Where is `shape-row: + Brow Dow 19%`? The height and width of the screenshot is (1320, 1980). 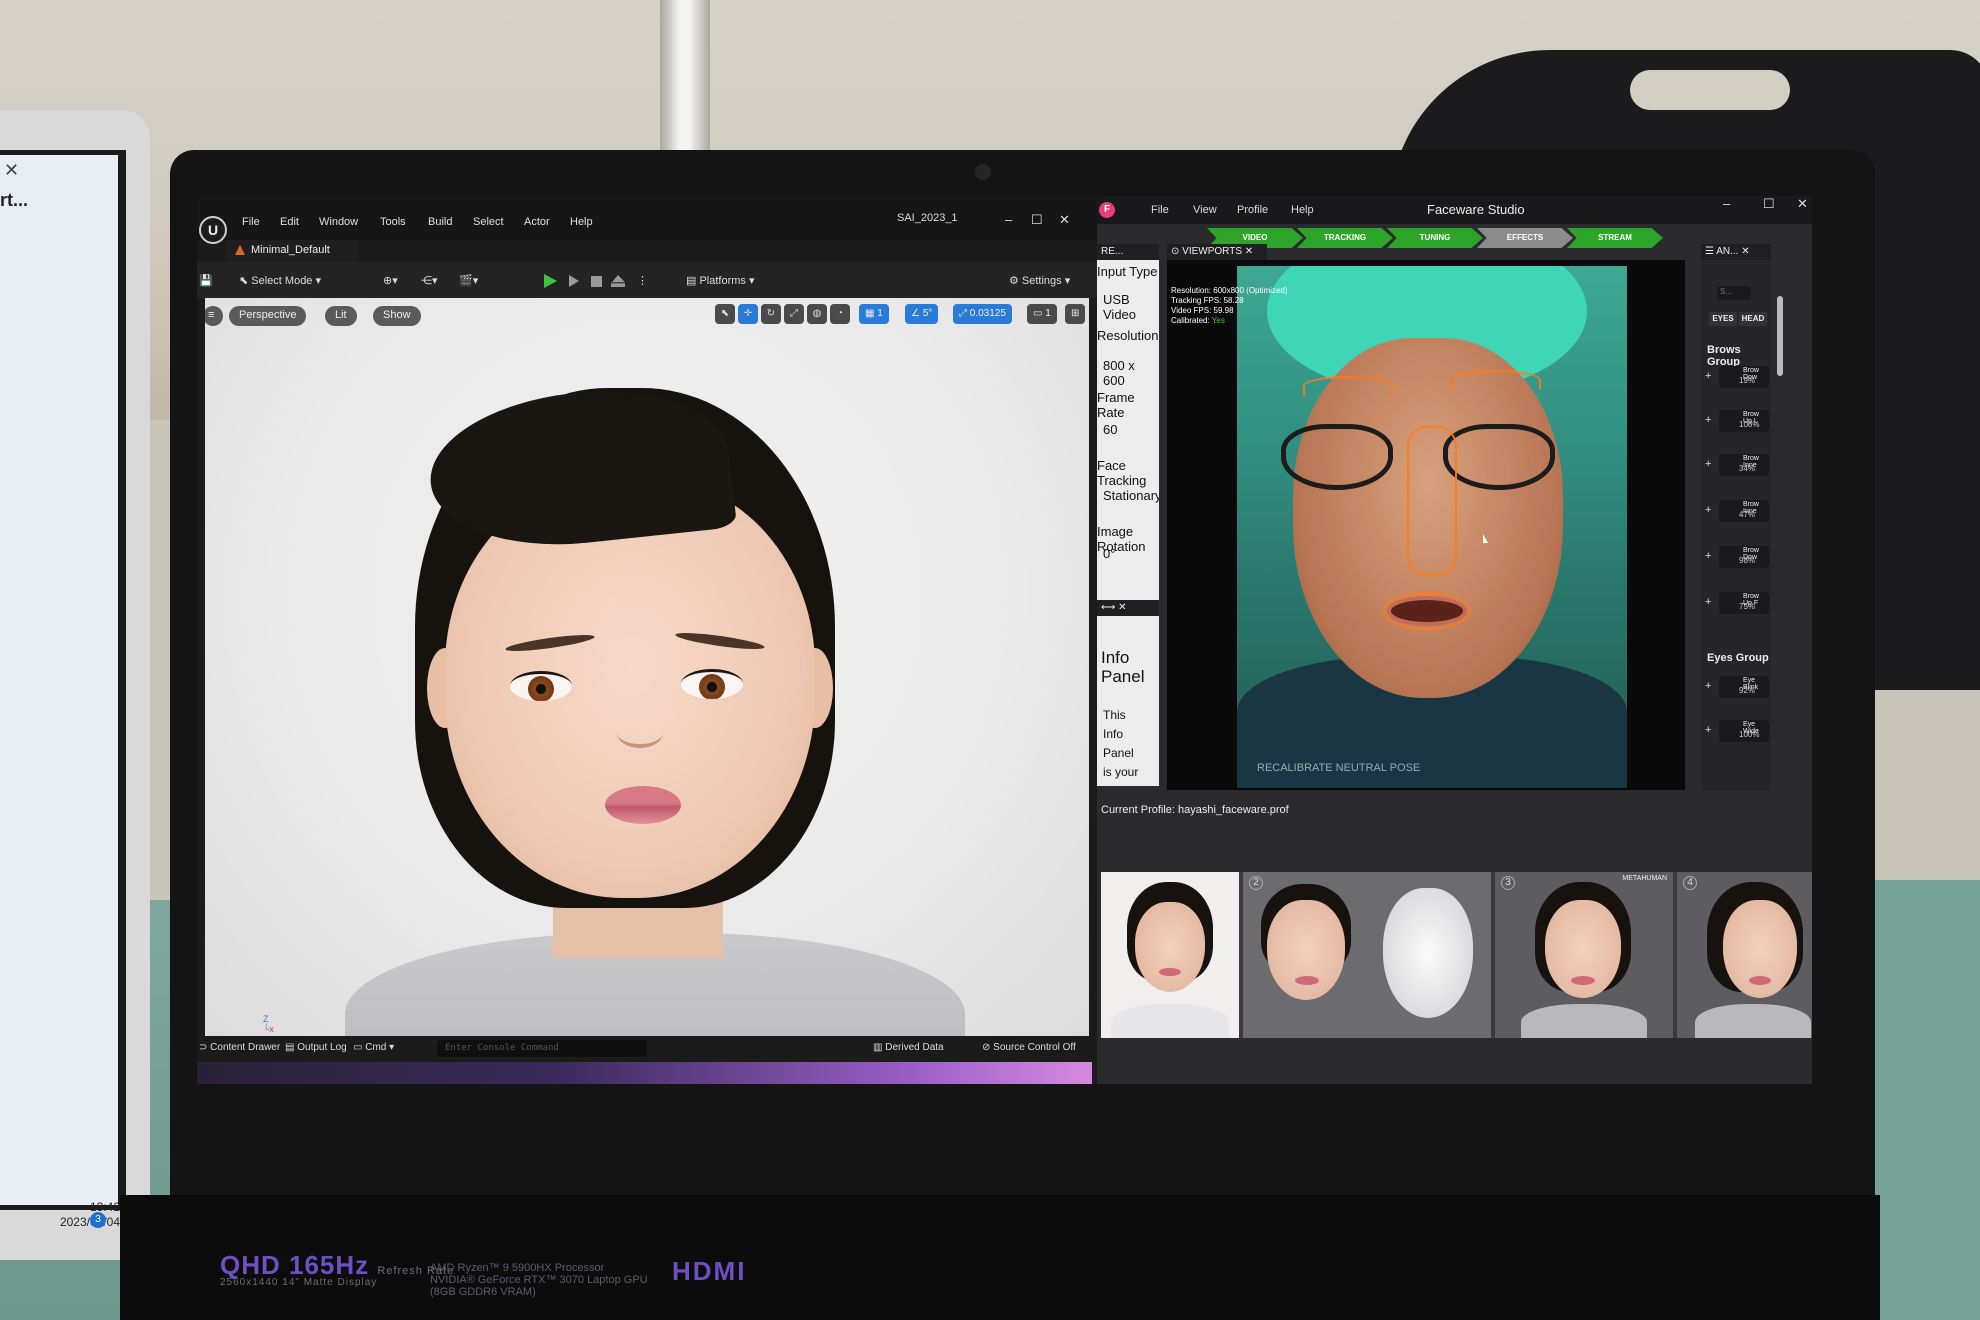 shape-row: + Brow Dow 19% is located at coordinates (1737, 377).